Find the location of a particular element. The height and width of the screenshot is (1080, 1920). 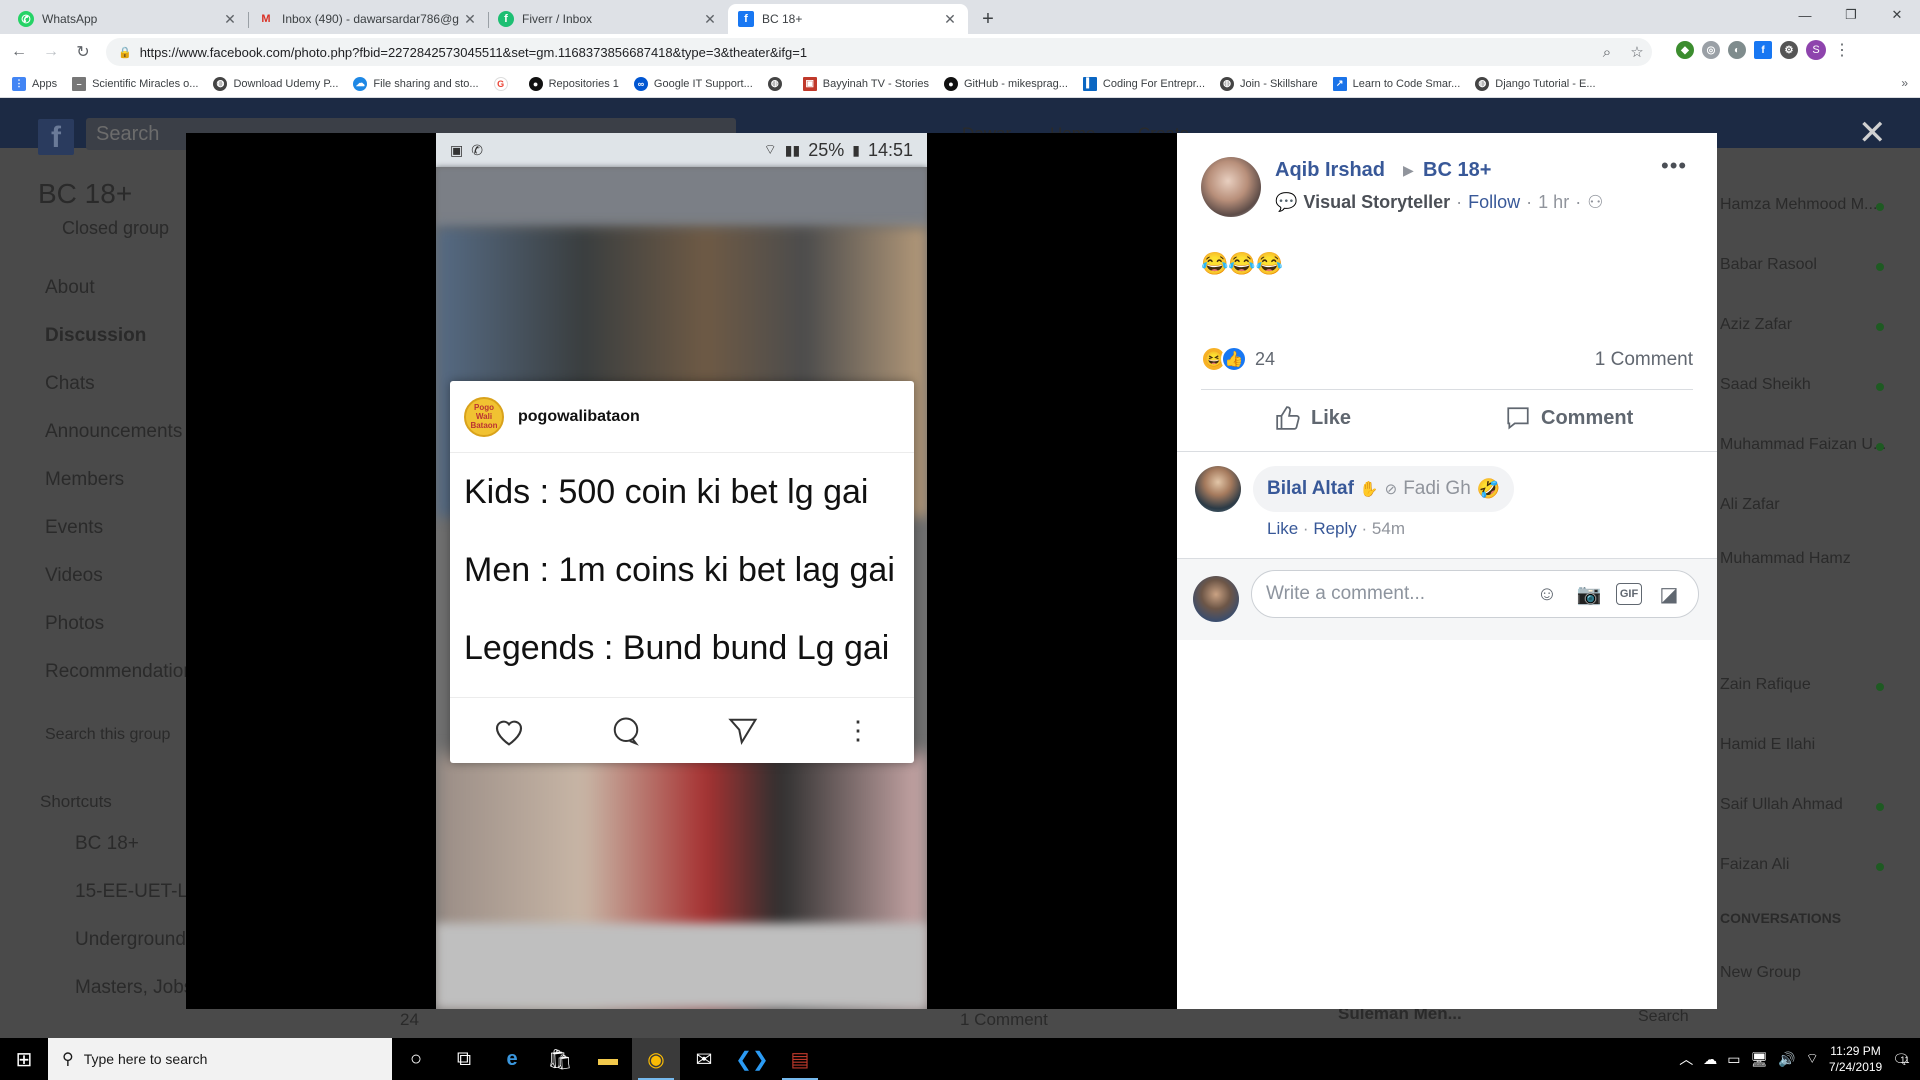

like-button: Like is located at coordinates (1313, 418).